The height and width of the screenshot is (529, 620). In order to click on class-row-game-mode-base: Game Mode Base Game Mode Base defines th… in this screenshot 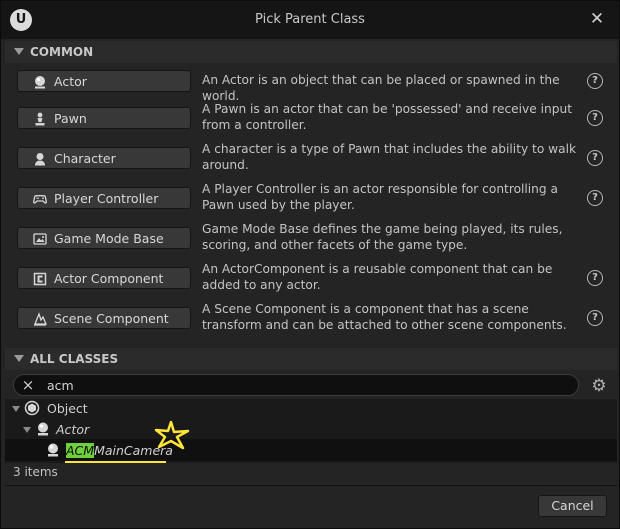, I will do `click(314, 240)`.